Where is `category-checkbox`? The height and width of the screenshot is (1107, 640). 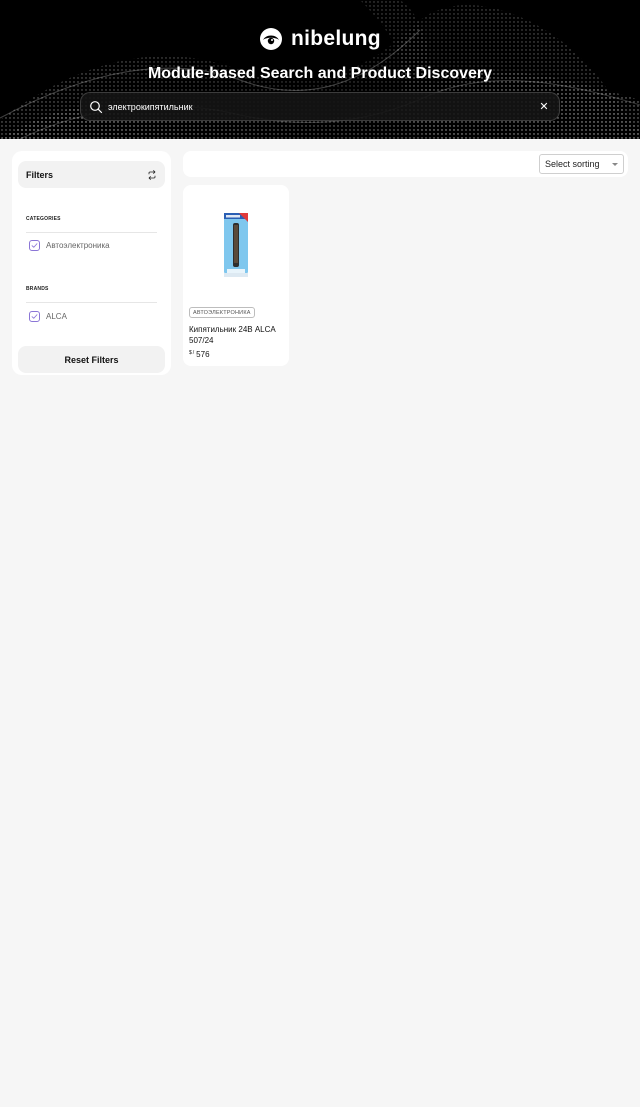
category-checkbox is located at coordinates (34, 245).